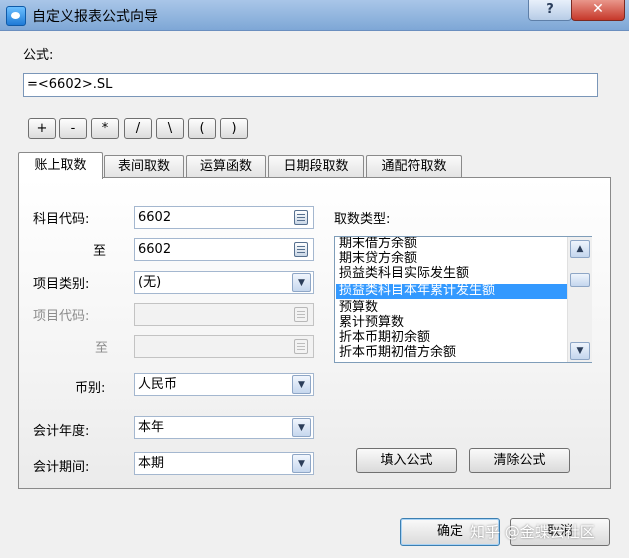 The height and width of the screenshot is (558, 629). What do you see at coordinates (519, 460) in the screenshot?
I see `clear-formula-button: 清除公式` at bounding box center [519, 460].